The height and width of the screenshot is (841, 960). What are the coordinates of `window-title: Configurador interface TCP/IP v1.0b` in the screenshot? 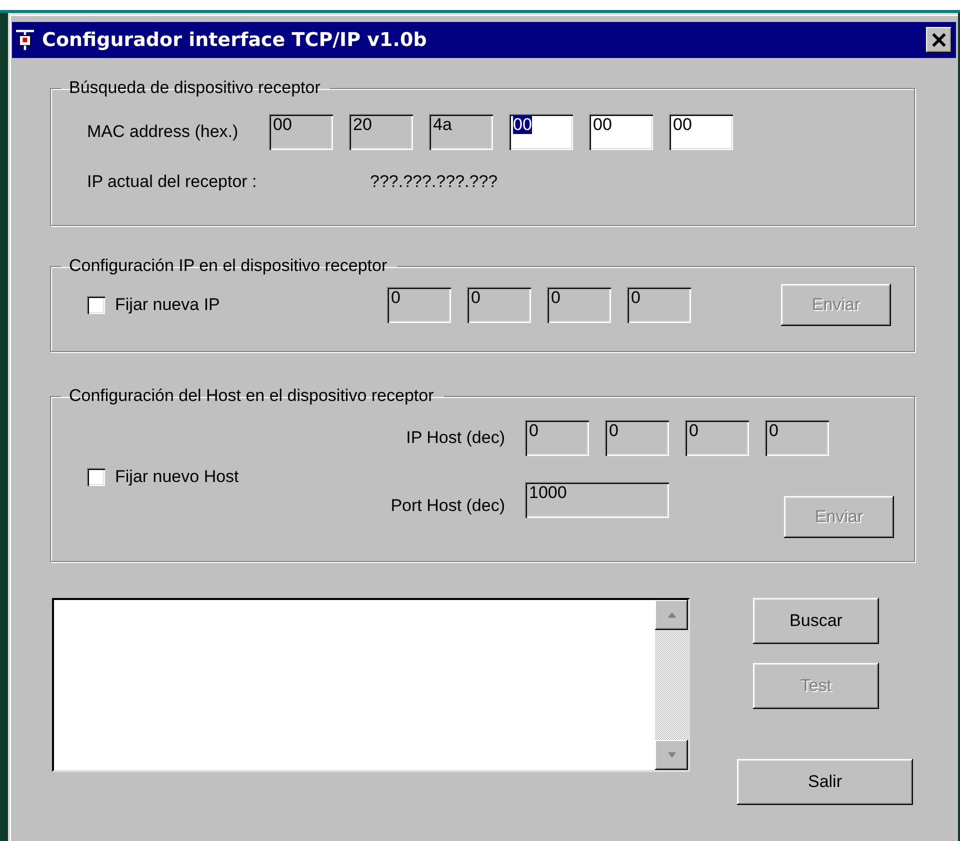 It's located at (235, 40).